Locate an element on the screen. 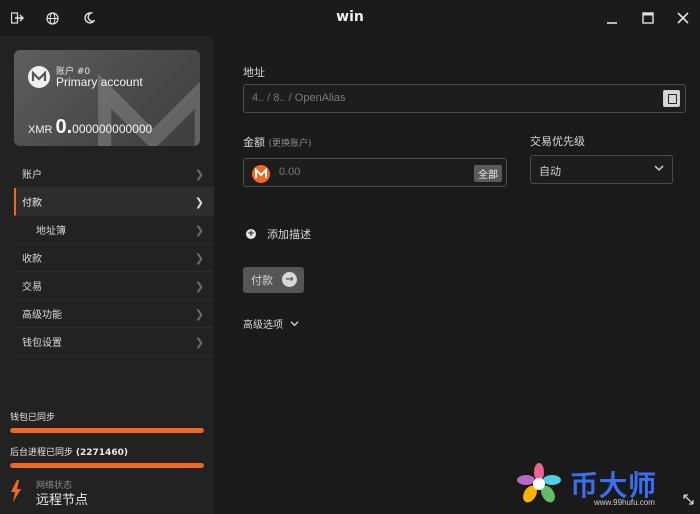  wallet-sync-bar is located at coordinates (107, 430).